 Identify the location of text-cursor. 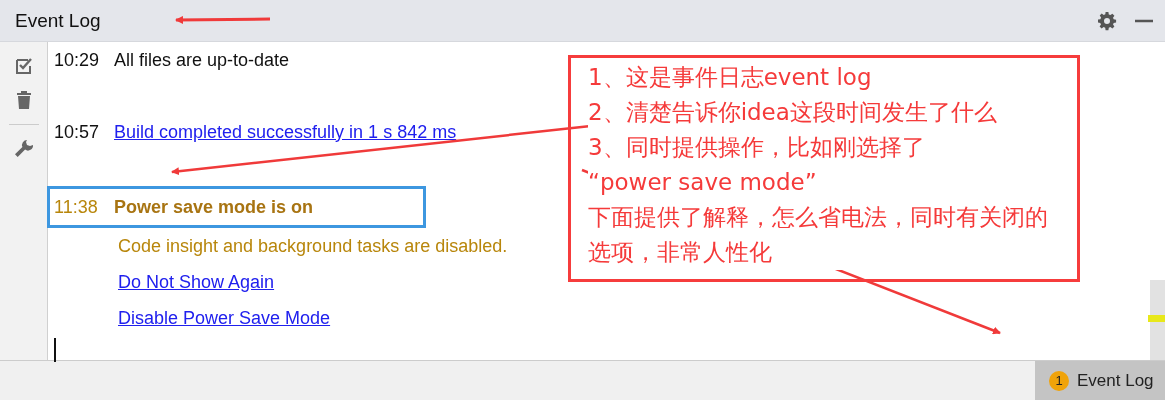
(55, 350).